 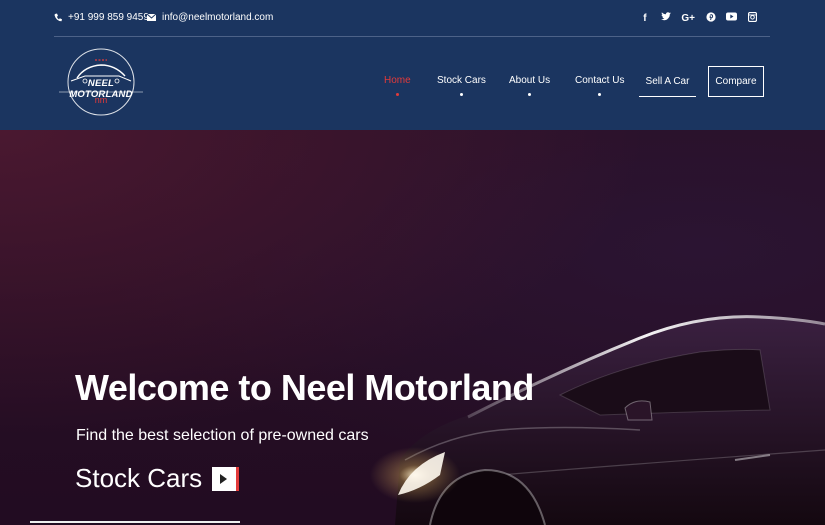 I want to click on cta-label: Stock Cars, so click(x=139, y=478).